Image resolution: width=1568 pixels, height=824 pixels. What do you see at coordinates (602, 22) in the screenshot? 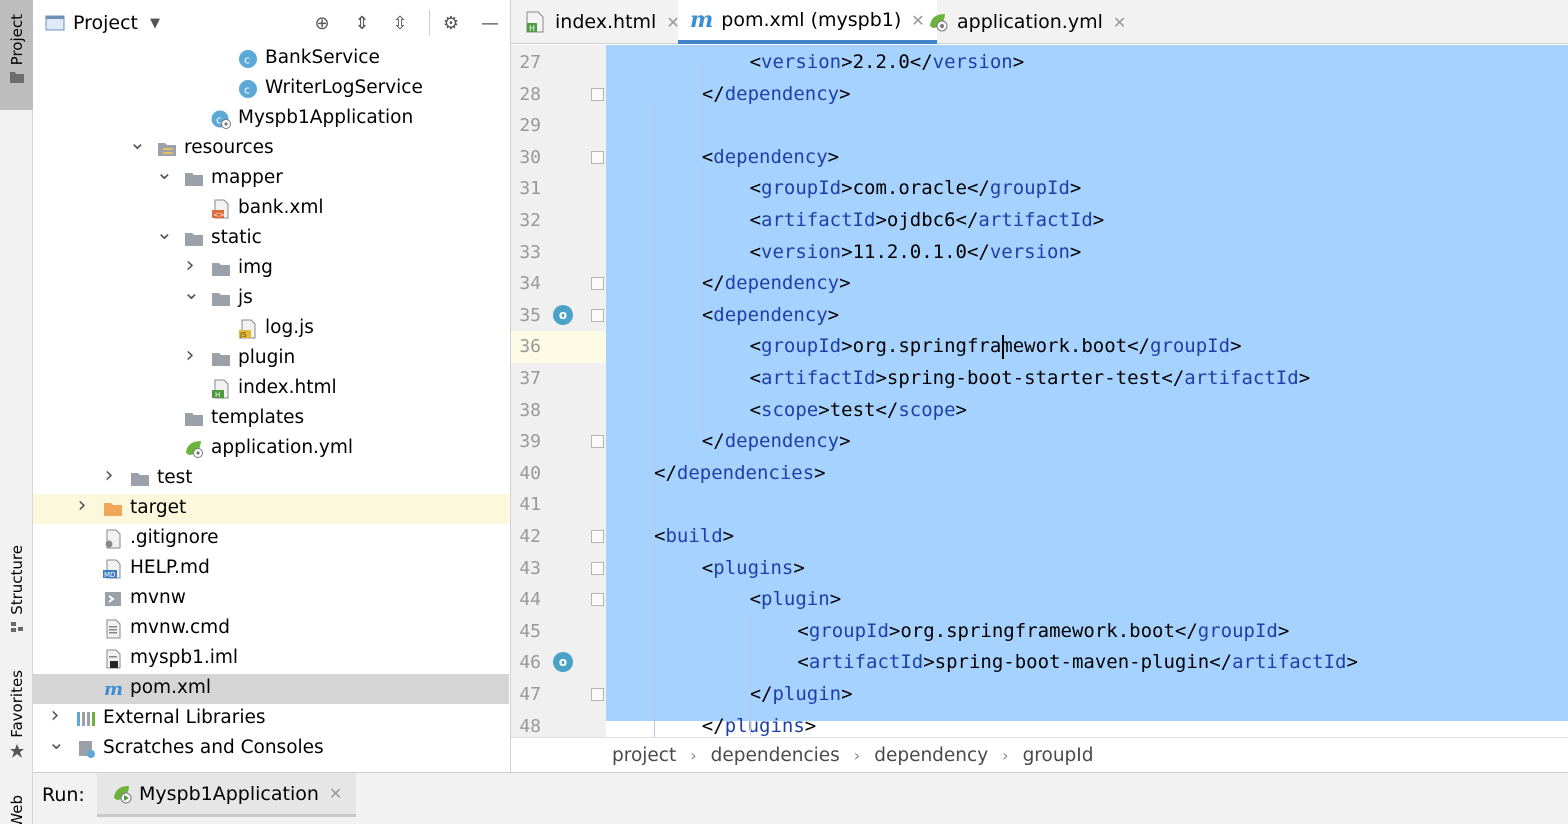
I see `tab-index-html: H index.html ✕` at bounding box center [602, 22].